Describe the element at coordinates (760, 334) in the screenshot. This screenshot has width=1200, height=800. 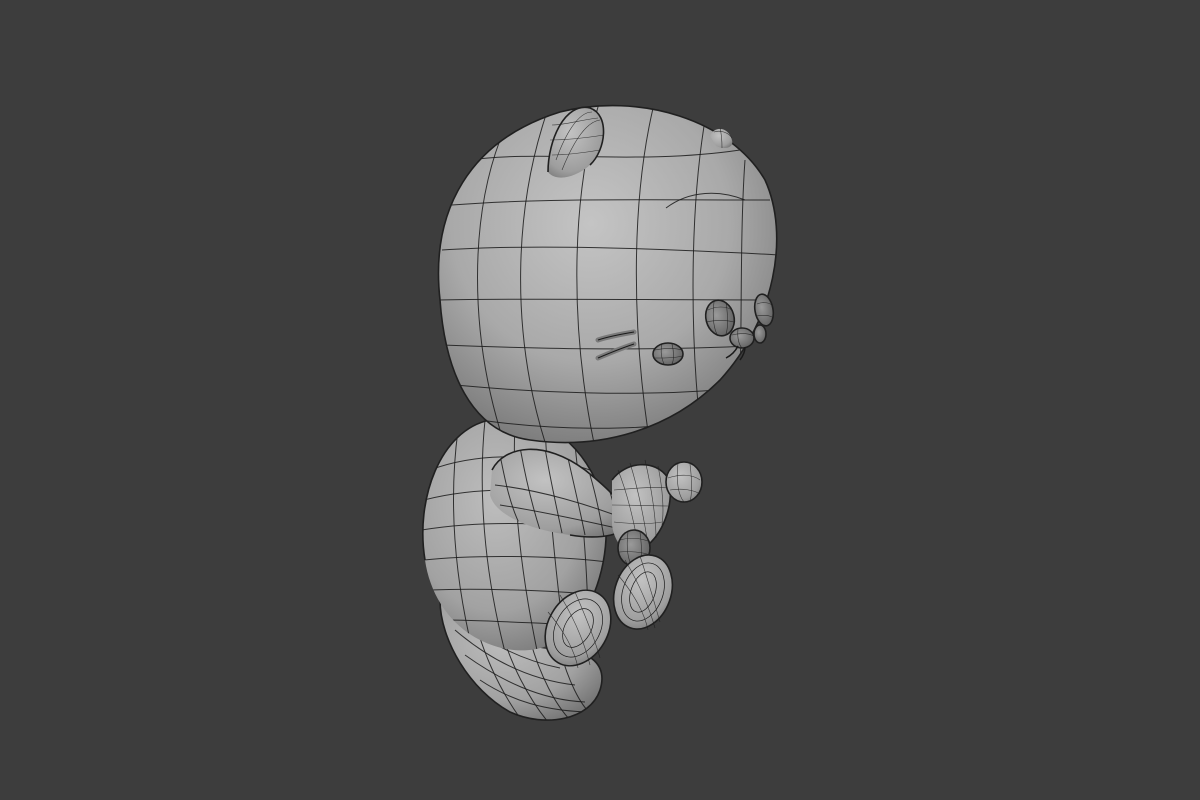
I see `bear-muzzle-far-mesh` at that location.